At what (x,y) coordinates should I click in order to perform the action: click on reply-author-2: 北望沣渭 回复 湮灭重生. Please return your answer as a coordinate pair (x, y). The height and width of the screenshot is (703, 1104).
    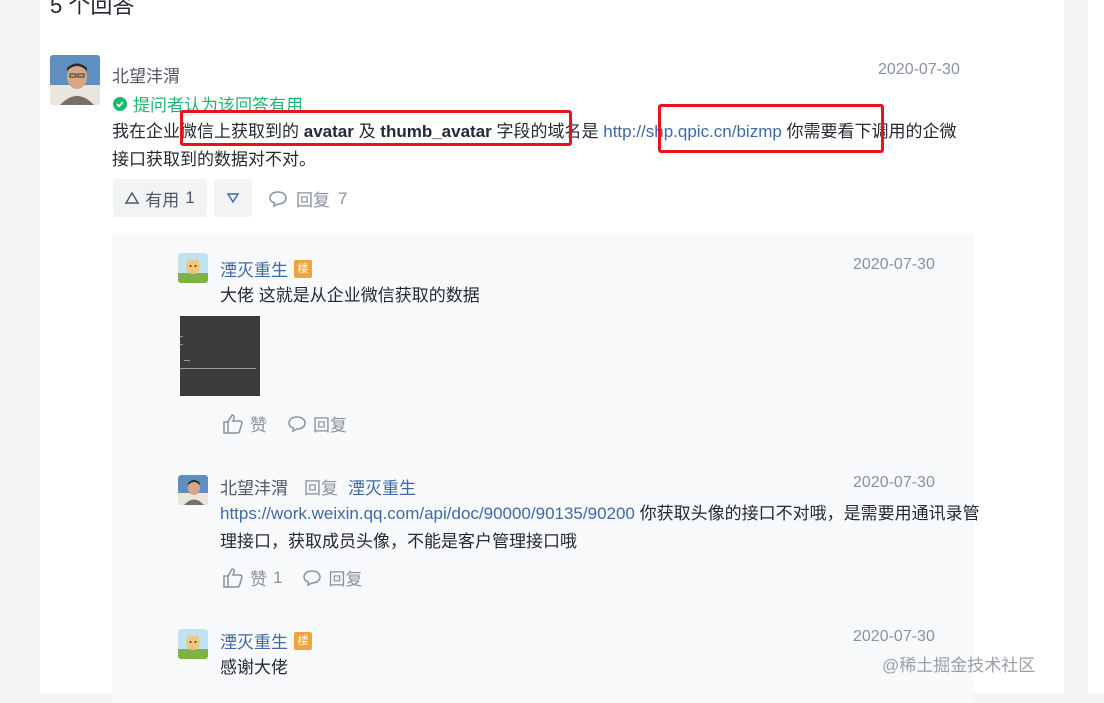
    Looking at the image, I should click on (318, 486).